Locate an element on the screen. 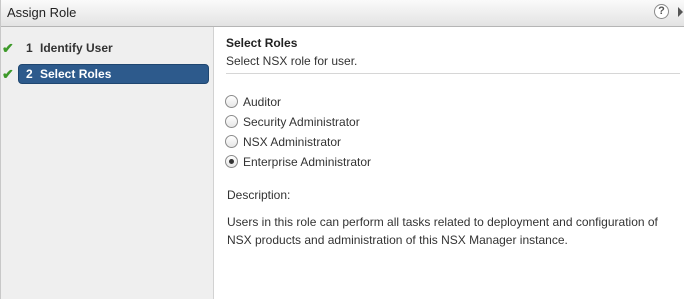 Image resolution: width=684 pixels, height=299 pixels. radio-selected-dot is located at coordinates (231, 161).